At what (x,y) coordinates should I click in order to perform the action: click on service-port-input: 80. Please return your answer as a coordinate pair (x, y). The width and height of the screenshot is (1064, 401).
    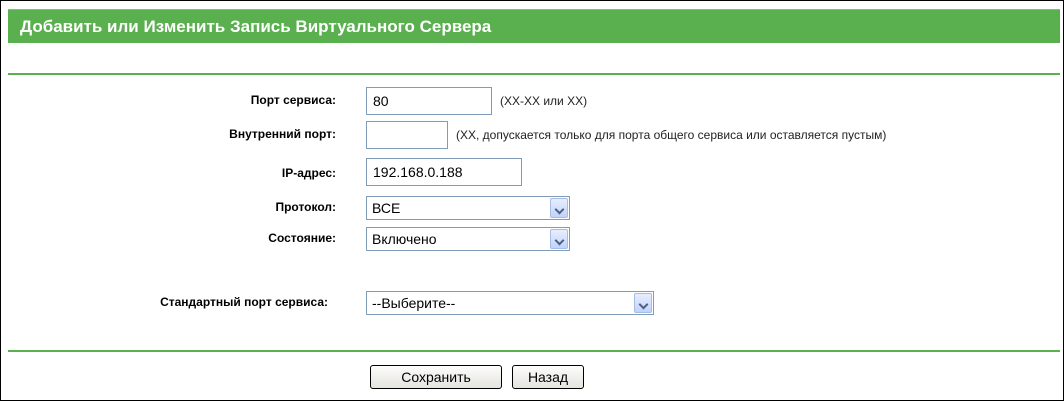
    Looking at the image, I should click on (429, 101).